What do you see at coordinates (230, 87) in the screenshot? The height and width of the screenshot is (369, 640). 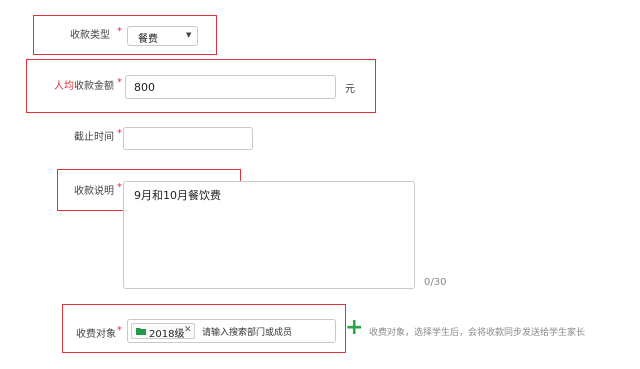 I see `amount-input: 800` at bounding box center [230, 87].